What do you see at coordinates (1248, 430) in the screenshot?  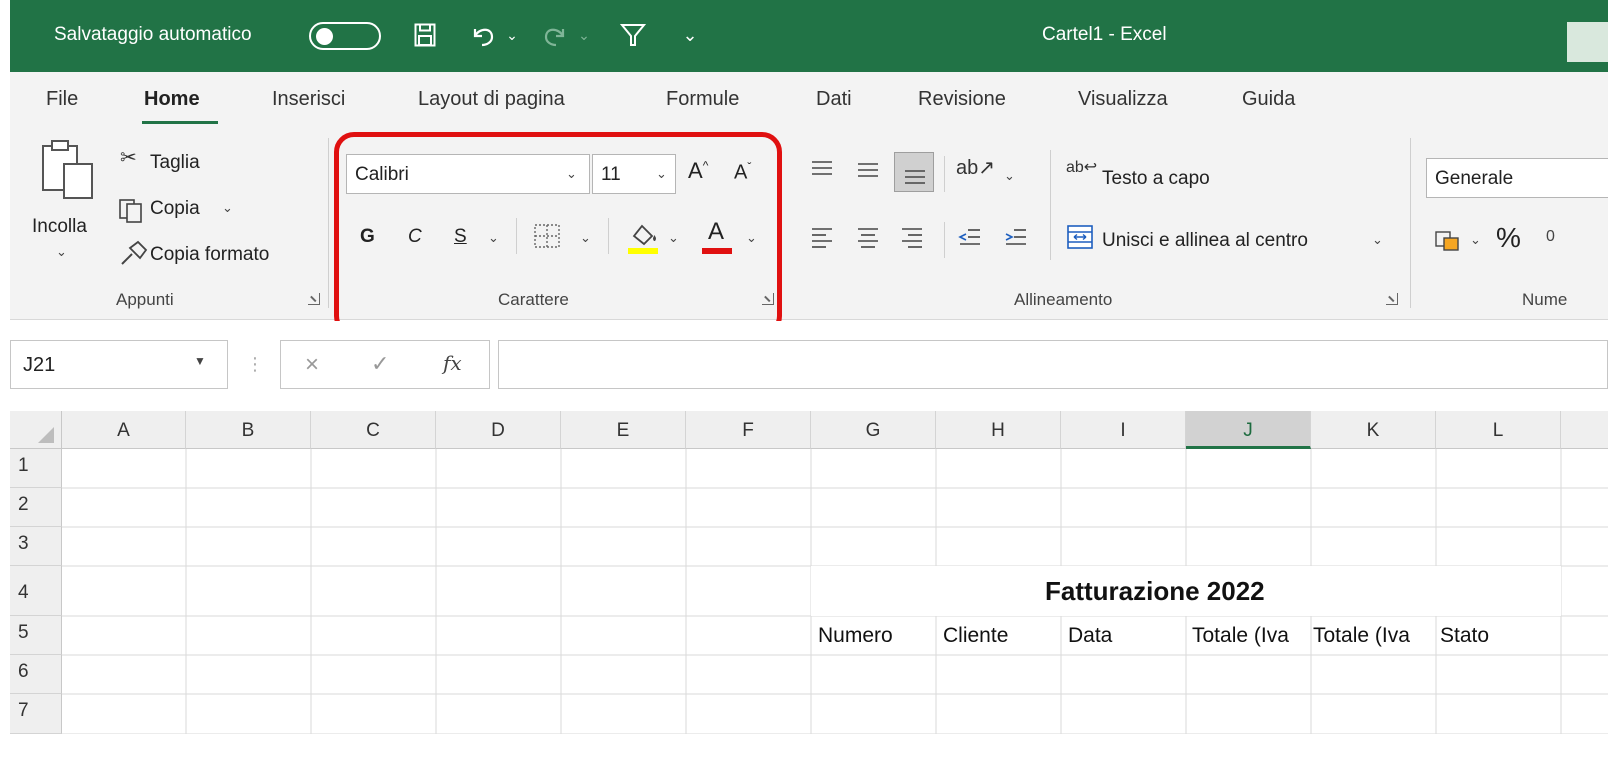 I see `column-header-j: J` at bounding box center [1248, 430].